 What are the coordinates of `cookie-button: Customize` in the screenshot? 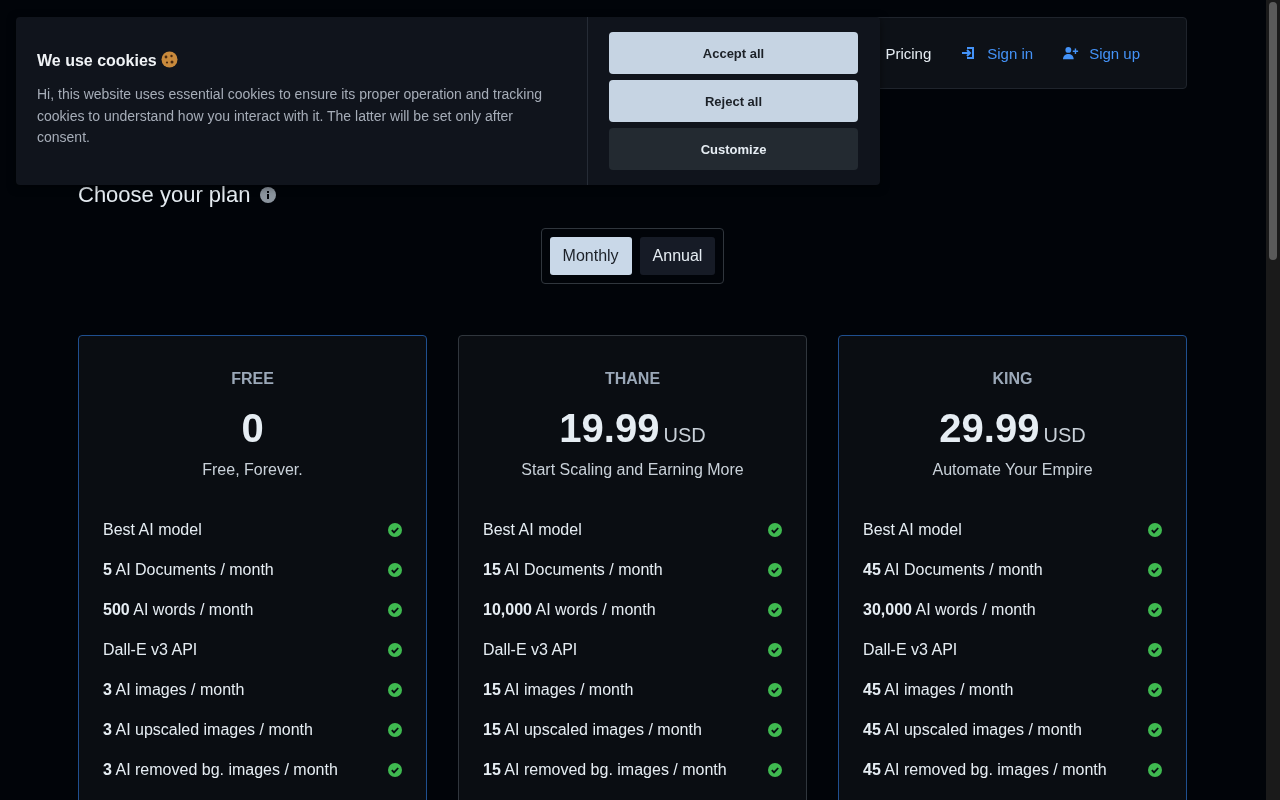 It's located at (733, 149).